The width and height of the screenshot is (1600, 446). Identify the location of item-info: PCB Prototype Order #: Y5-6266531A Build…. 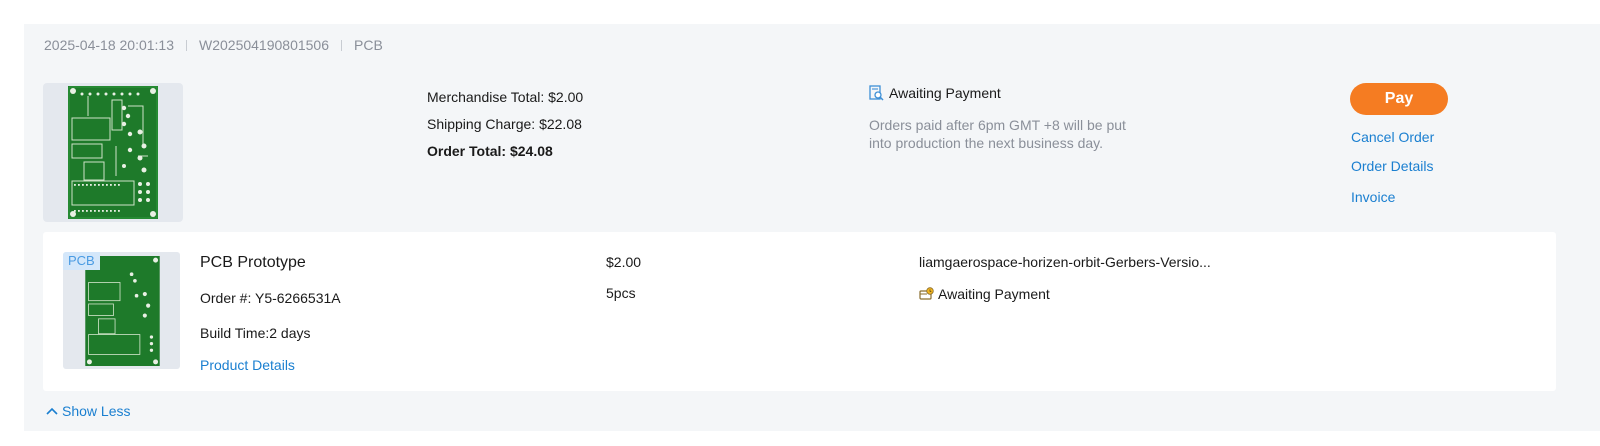
(270, 313).